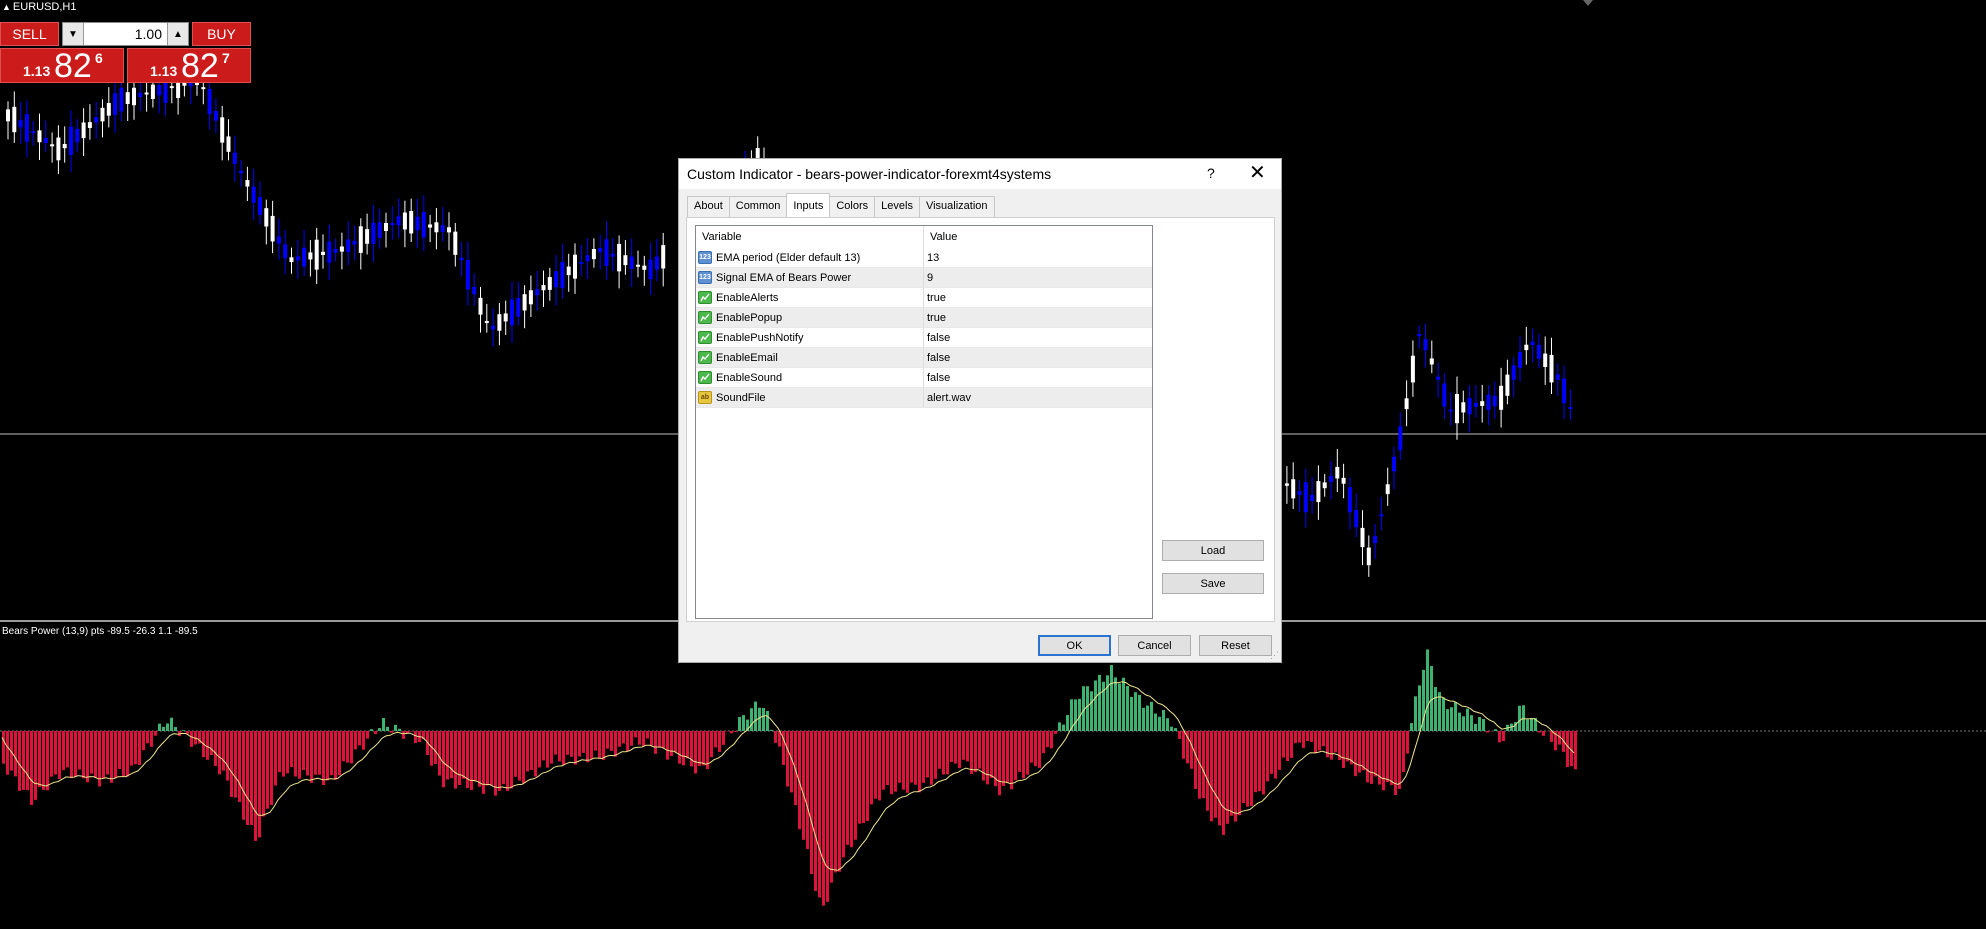 The height and width of the screenshot is (929, 1986). Describe the element at coordinates (1211, 173) in the screenshot. I see `help-icon: ?` at that location.